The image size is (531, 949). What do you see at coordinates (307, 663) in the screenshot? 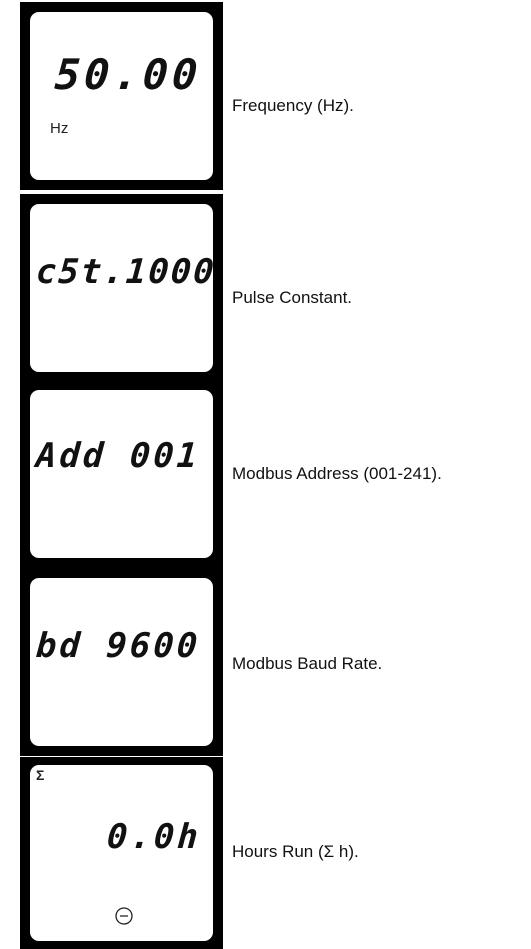
I see `caption-baud-rate: Modbus Baud Rate.` at bounding box center [307, 663].